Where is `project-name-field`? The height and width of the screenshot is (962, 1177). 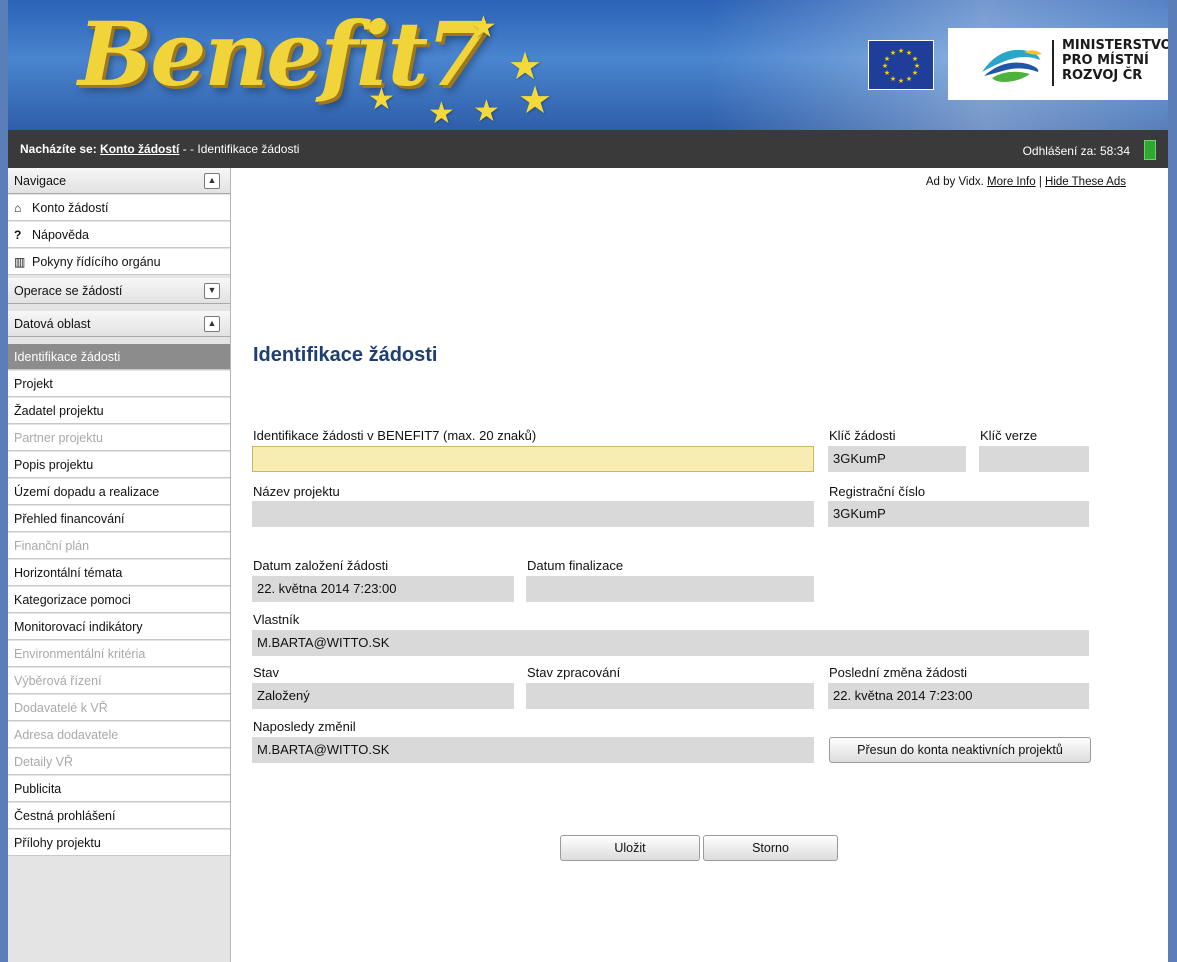
project-name-field is located at coordinates (533, 514).